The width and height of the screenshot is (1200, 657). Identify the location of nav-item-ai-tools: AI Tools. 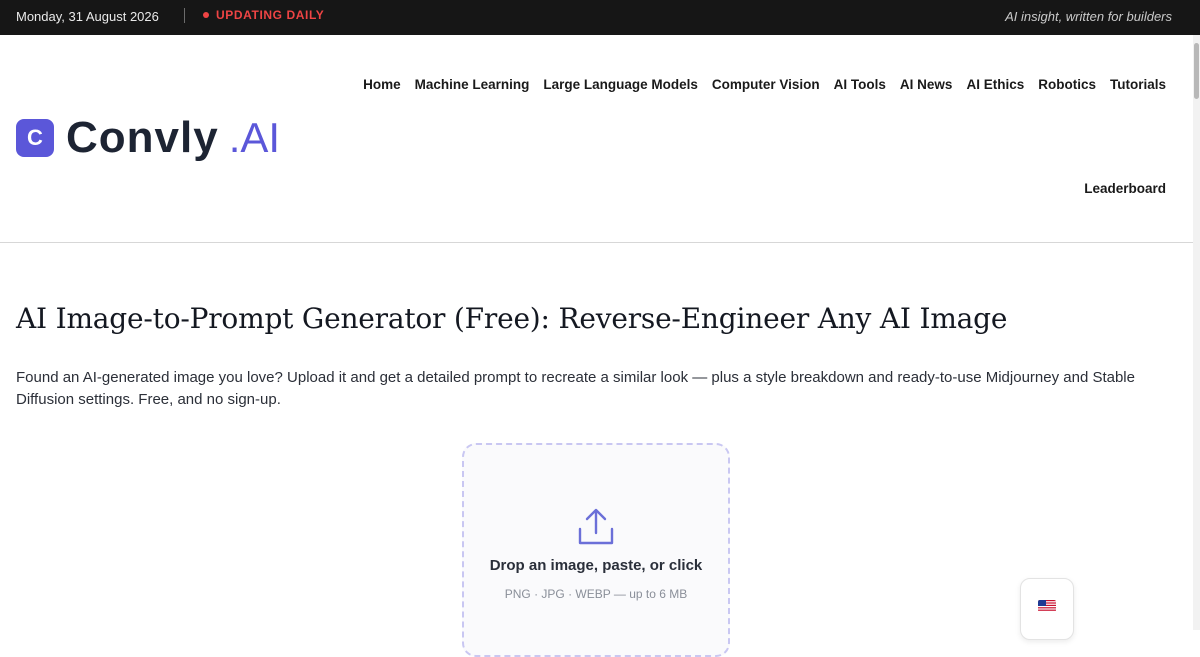
(860, 84).